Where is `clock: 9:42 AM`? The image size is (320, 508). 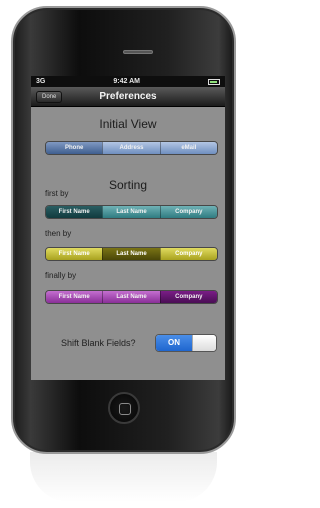
clock: 9:42 AM is located at coordinates (126, 81).